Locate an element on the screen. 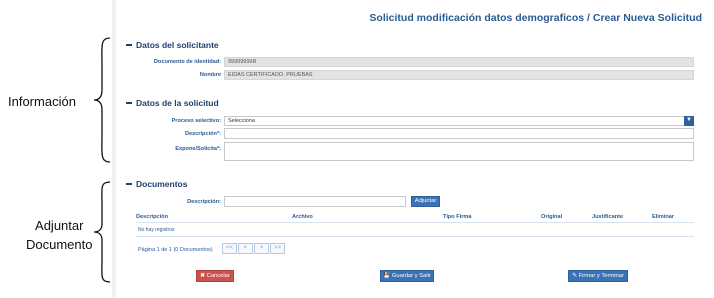  column-header-archivo: Archivo is located at coordinates (302, 217).